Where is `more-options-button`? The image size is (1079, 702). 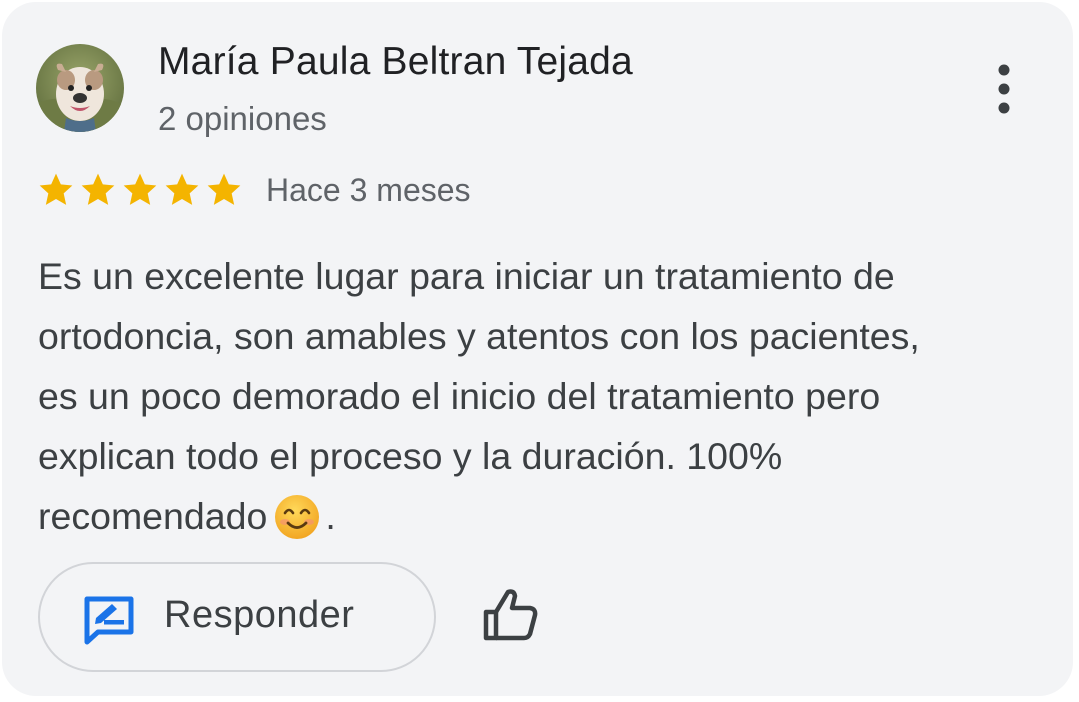
more-options-button is located at coordinates (1004, 90).